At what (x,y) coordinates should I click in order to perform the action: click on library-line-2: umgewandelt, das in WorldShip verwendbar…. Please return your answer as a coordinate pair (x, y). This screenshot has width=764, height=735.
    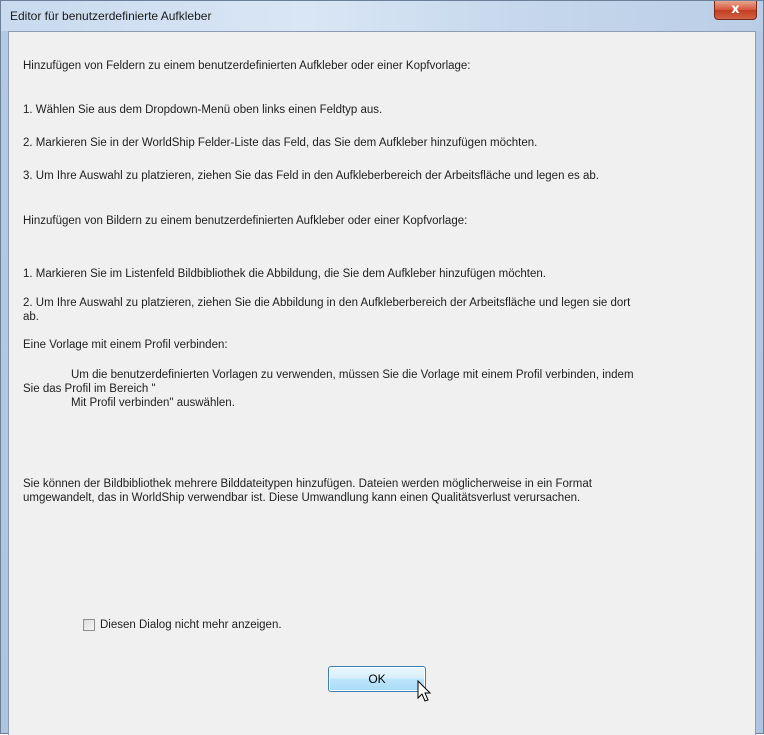
    Looking at the image, I should click on (302, 498).